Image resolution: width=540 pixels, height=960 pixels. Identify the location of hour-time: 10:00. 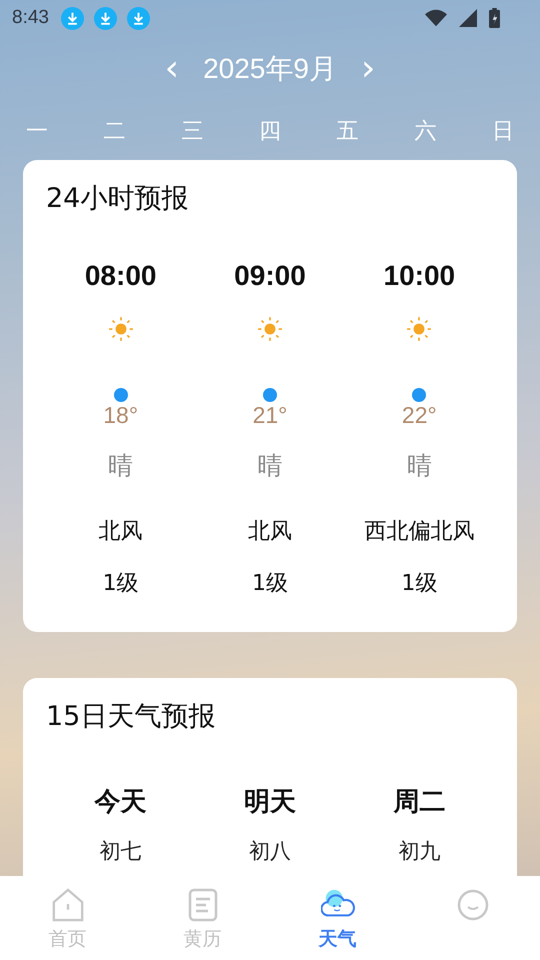
(420, 276).